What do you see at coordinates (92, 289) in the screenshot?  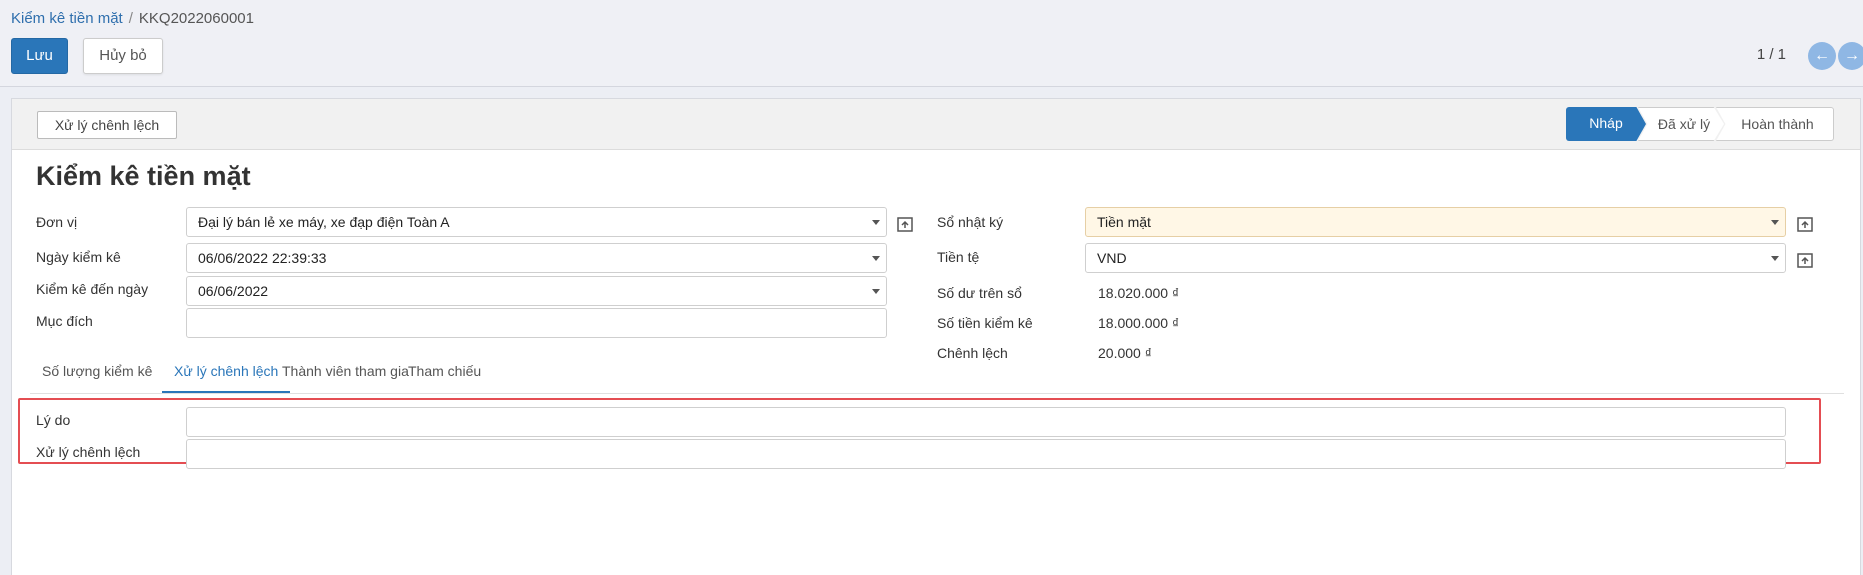 I see `count-to-date-label: Kiểm kê đến ngày` at bounding box center [92, 289].